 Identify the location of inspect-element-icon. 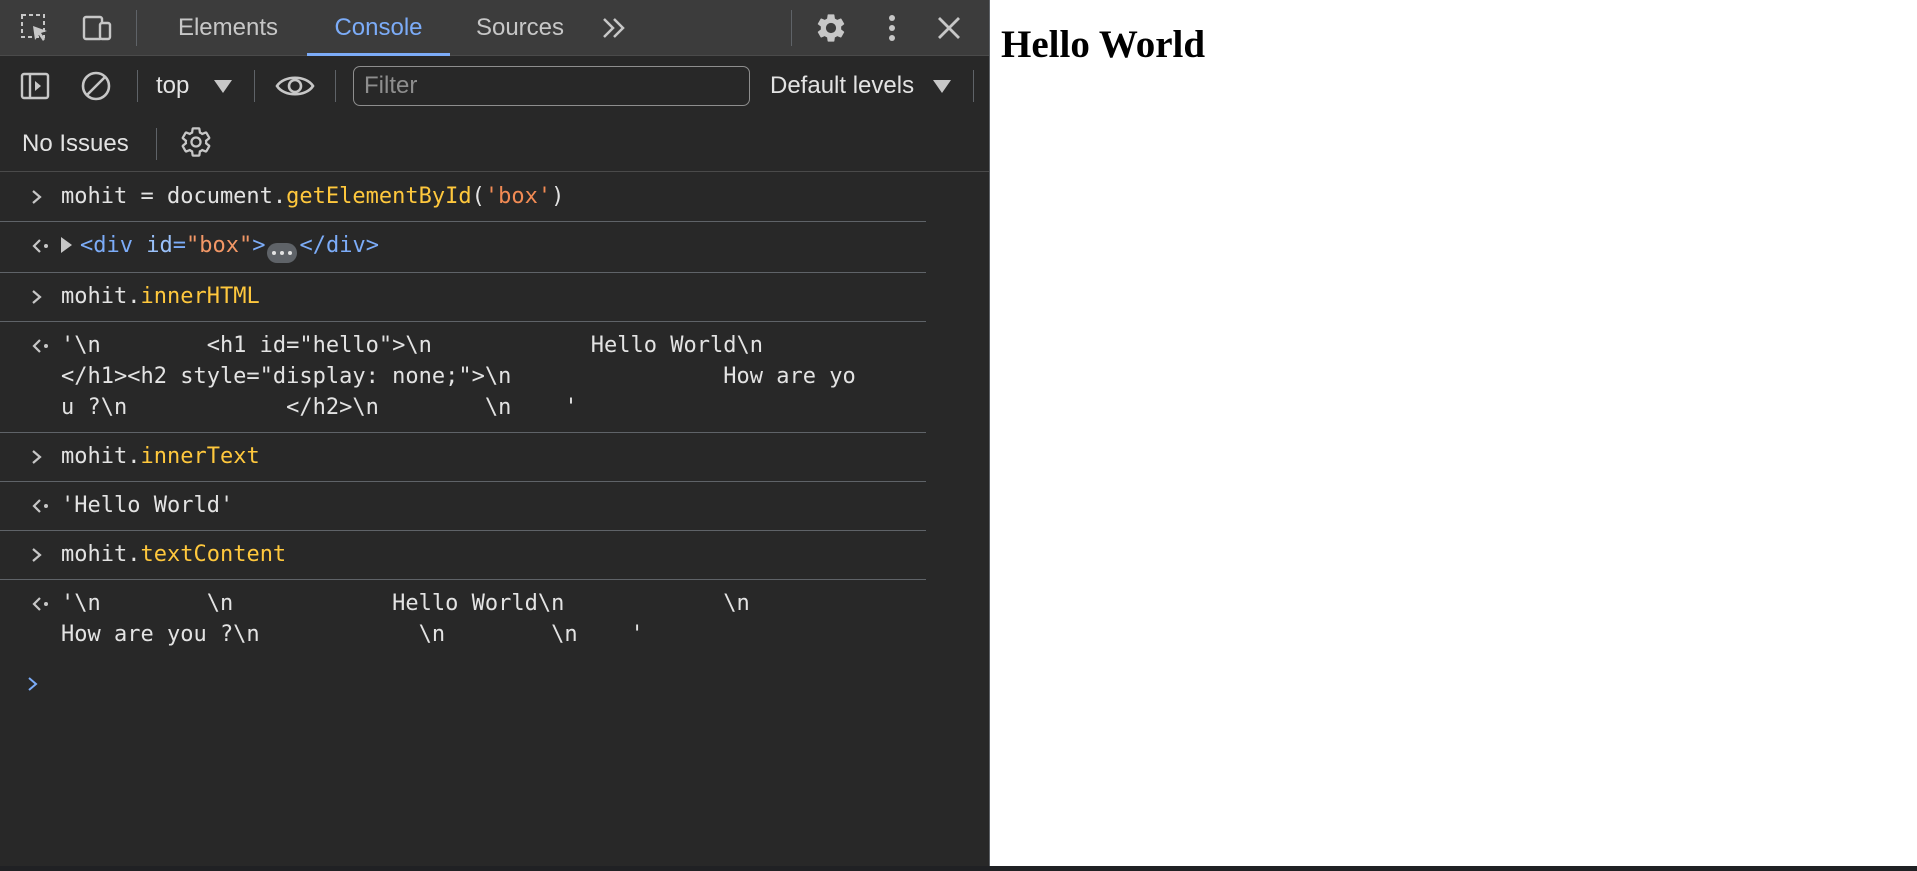
(35, 28).